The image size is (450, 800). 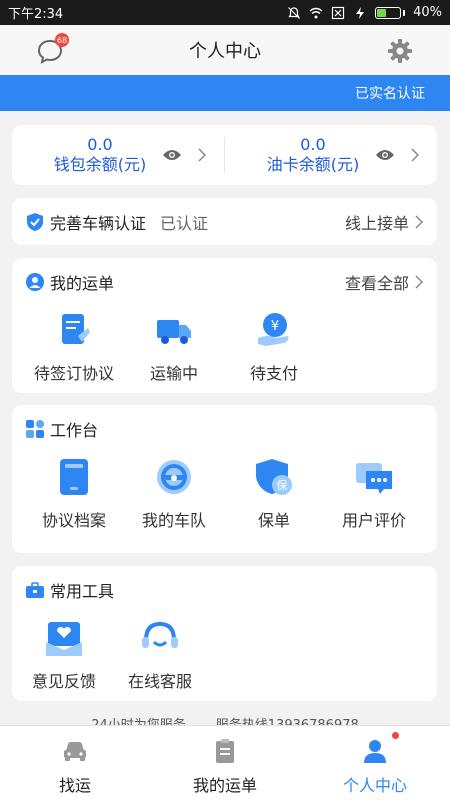 I want to click on agreement-archive-item: 协议档案, so click(x=74, y=494).